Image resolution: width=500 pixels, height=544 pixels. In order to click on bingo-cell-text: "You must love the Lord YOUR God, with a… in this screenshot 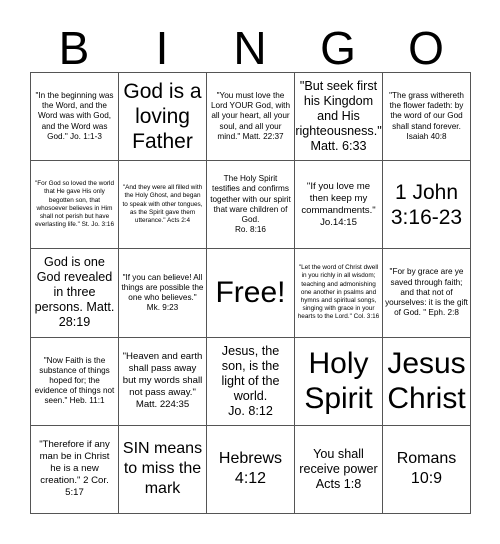, I will do `click(250, 116)`.